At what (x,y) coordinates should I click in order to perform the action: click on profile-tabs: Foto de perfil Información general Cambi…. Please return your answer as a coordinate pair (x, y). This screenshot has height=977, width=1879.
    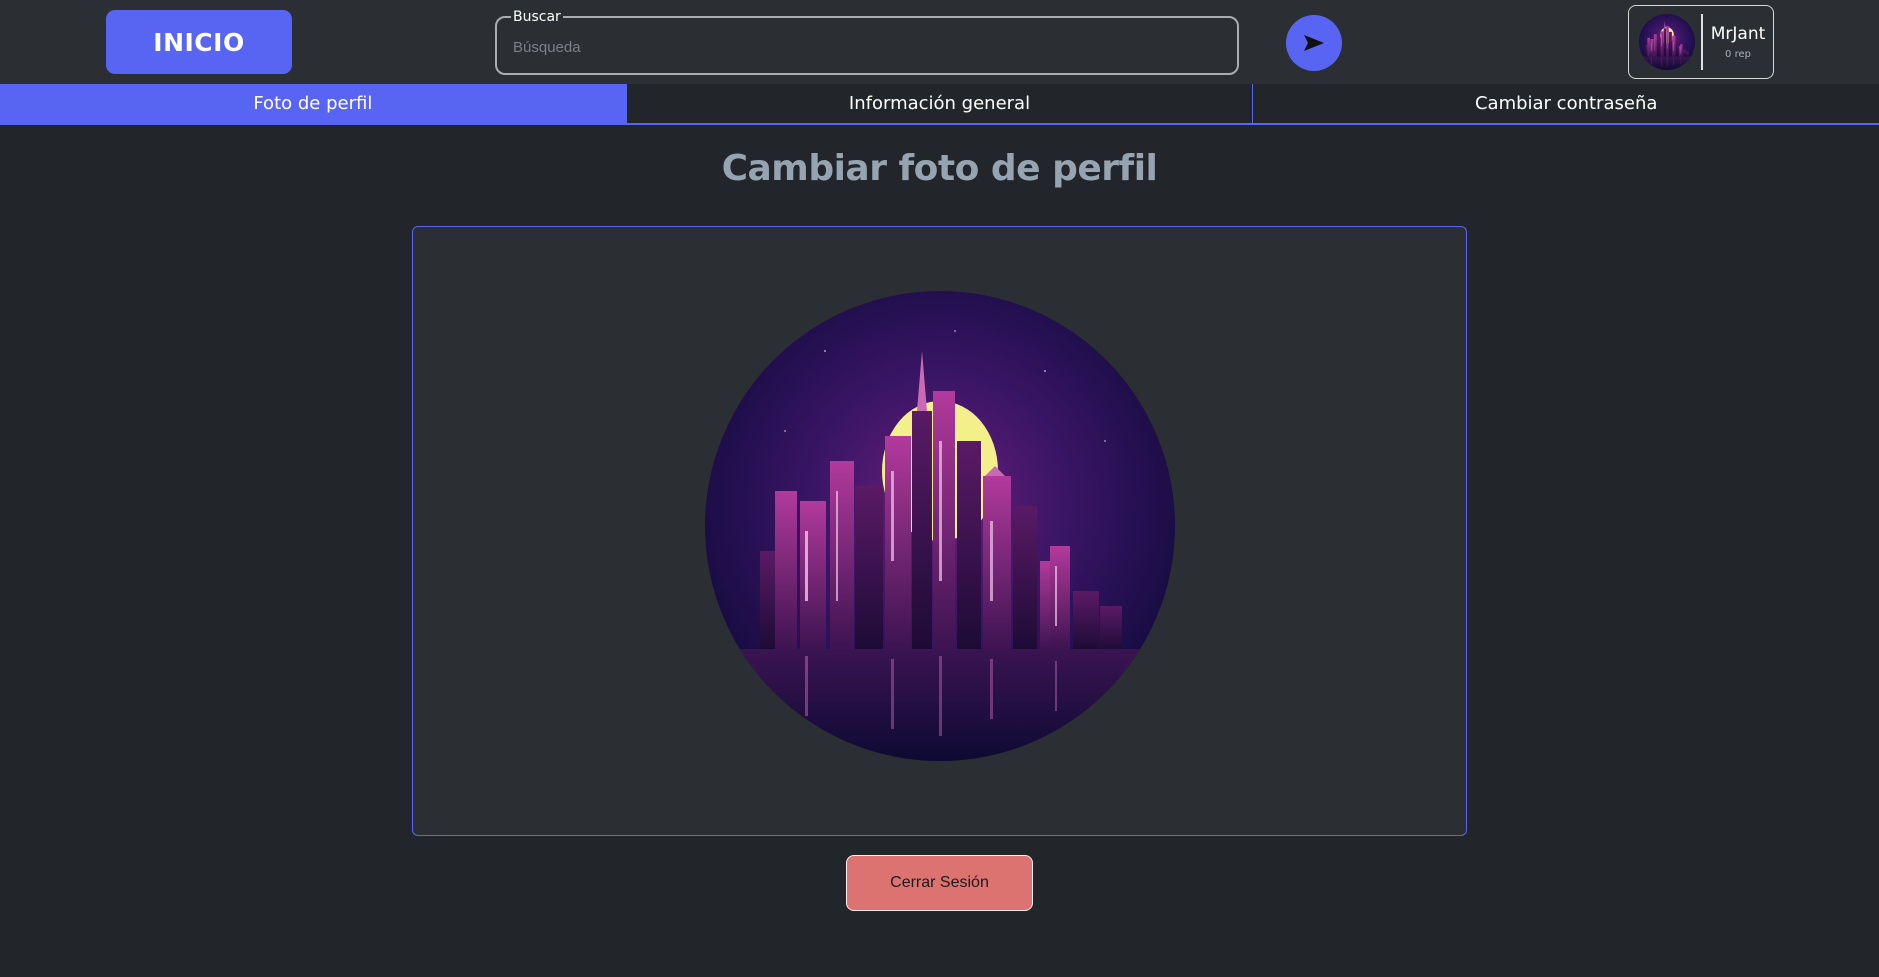
    Looking at the image, I should click on (939, 104).